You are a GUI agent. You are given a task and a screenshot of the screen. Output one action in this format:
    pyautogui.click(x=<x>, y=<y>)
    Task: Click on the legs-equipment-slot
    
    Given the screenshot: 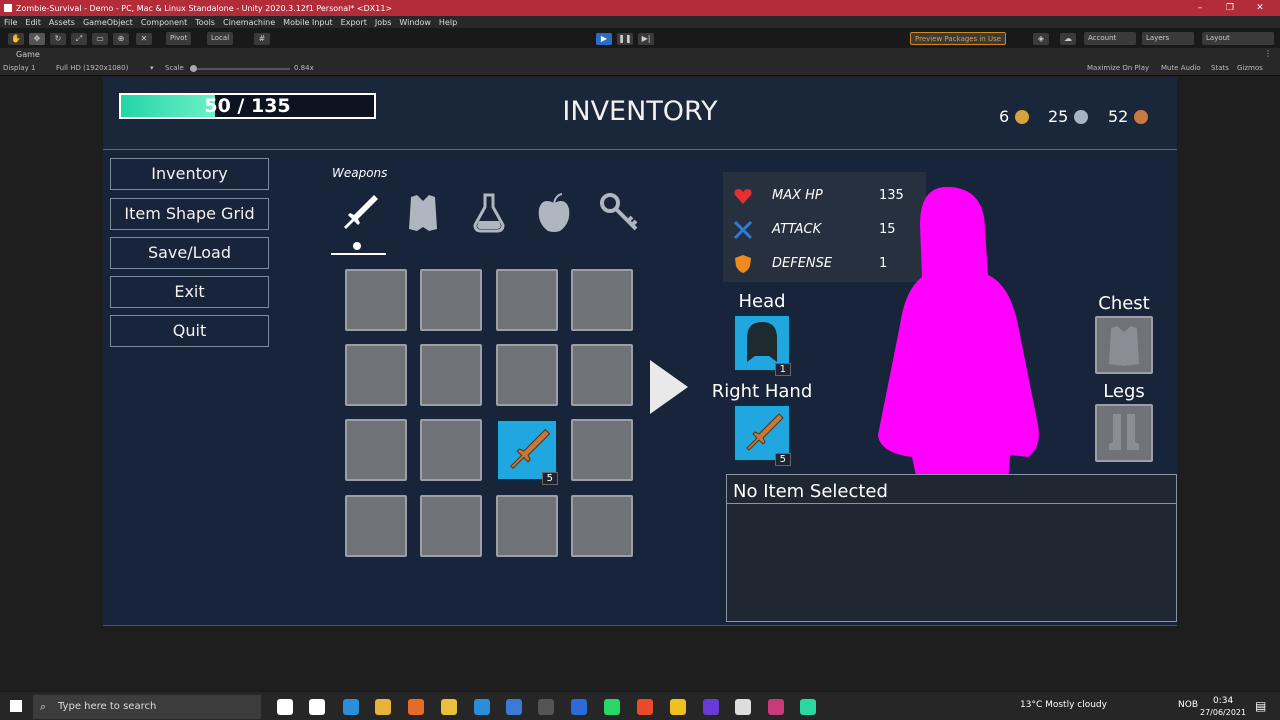 What is the action you would take?
    pyautogui.click(x=1124, y=433)
    